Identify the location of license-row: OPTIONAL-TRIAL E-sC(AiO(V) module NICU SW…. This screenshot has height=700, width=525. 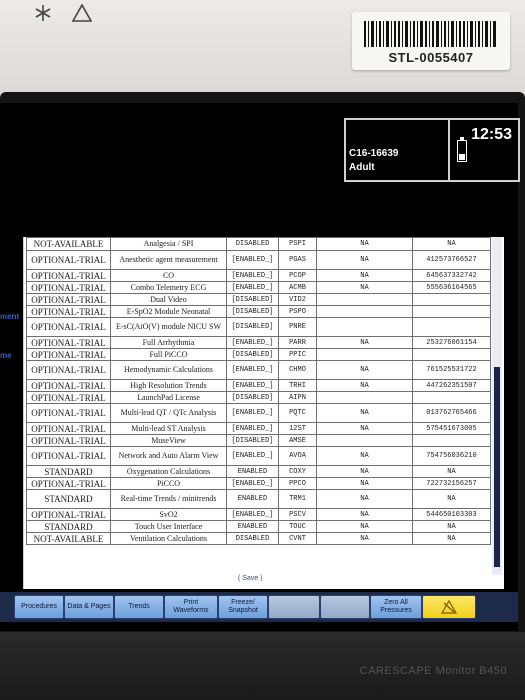
(258, 327).